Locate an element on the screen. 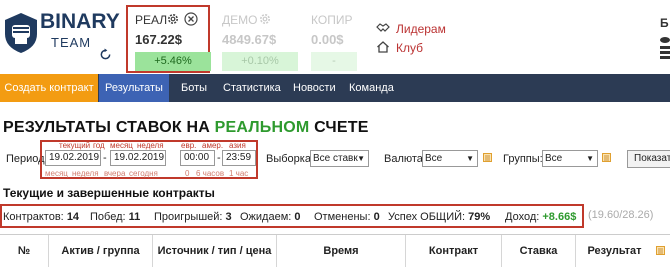 The height and width of the screenshot is (267, 670). stack-icon is located at coordinates (665, 48).